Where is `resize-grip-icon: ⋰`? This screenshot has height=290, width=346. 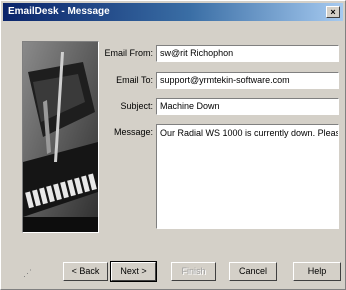
resize-grip-icon: ⋰ is located at coordinates (27, 273).